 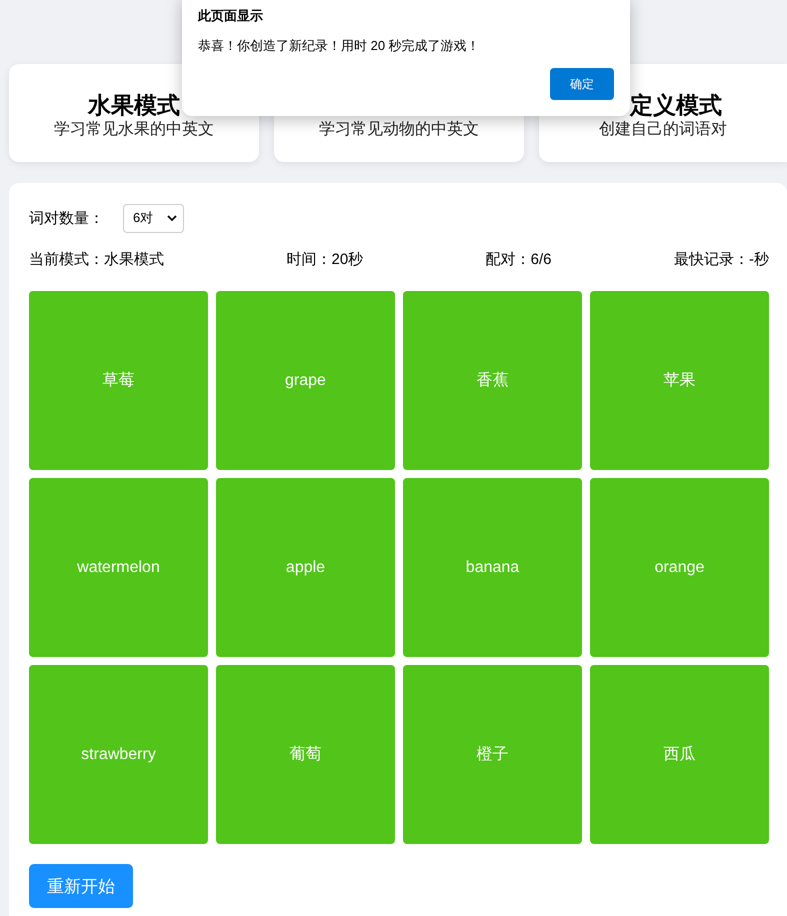 I want to click on dialog-title: 此页面显示, so click(x=231, y=16).